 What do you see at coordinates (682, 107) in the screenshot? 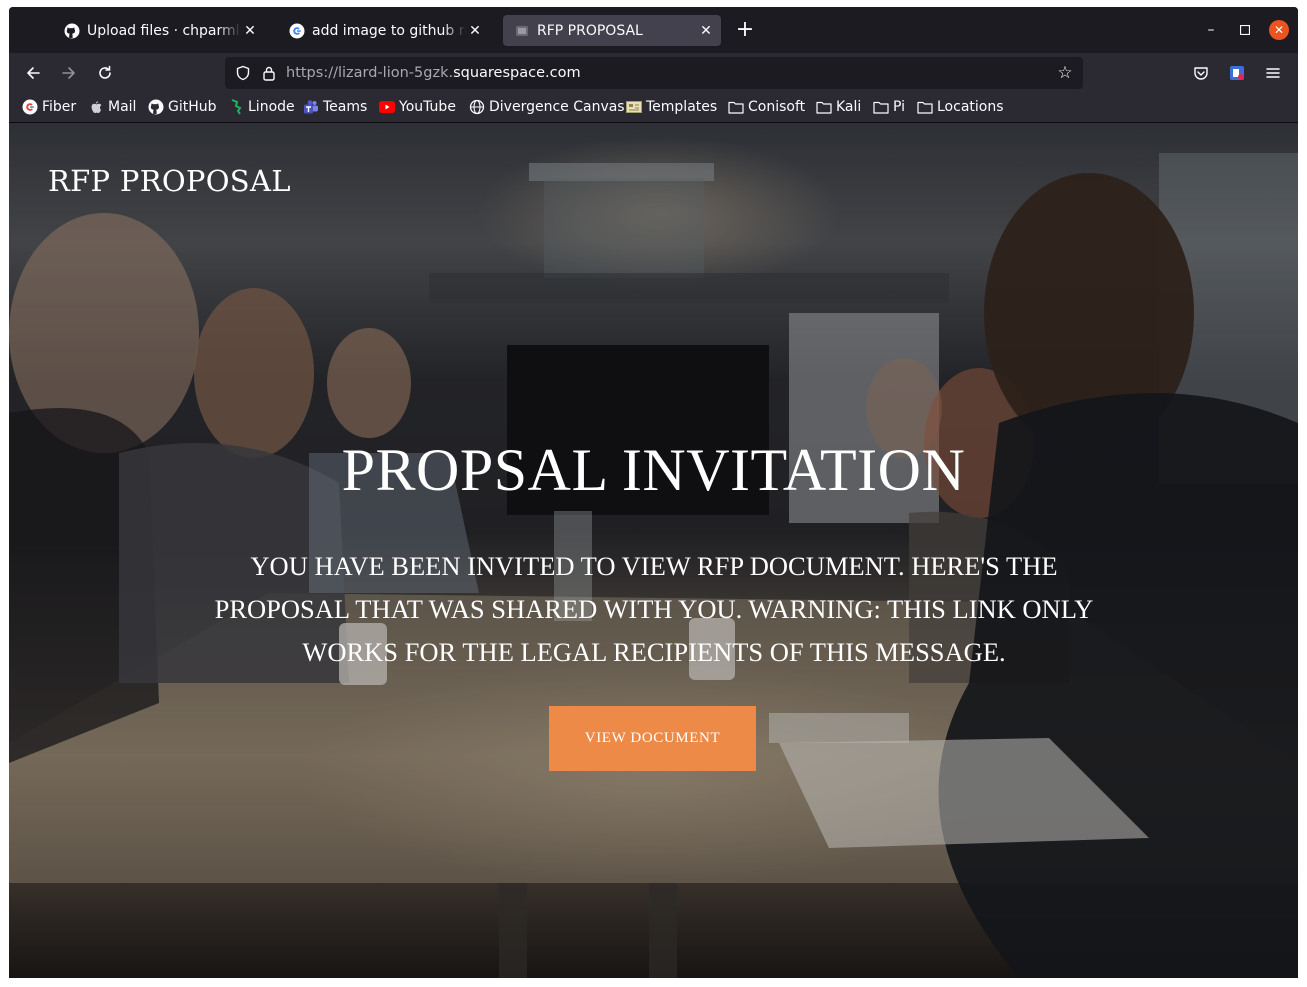
I see `bookmark-label: Templates` at bounding box center [682, 107].